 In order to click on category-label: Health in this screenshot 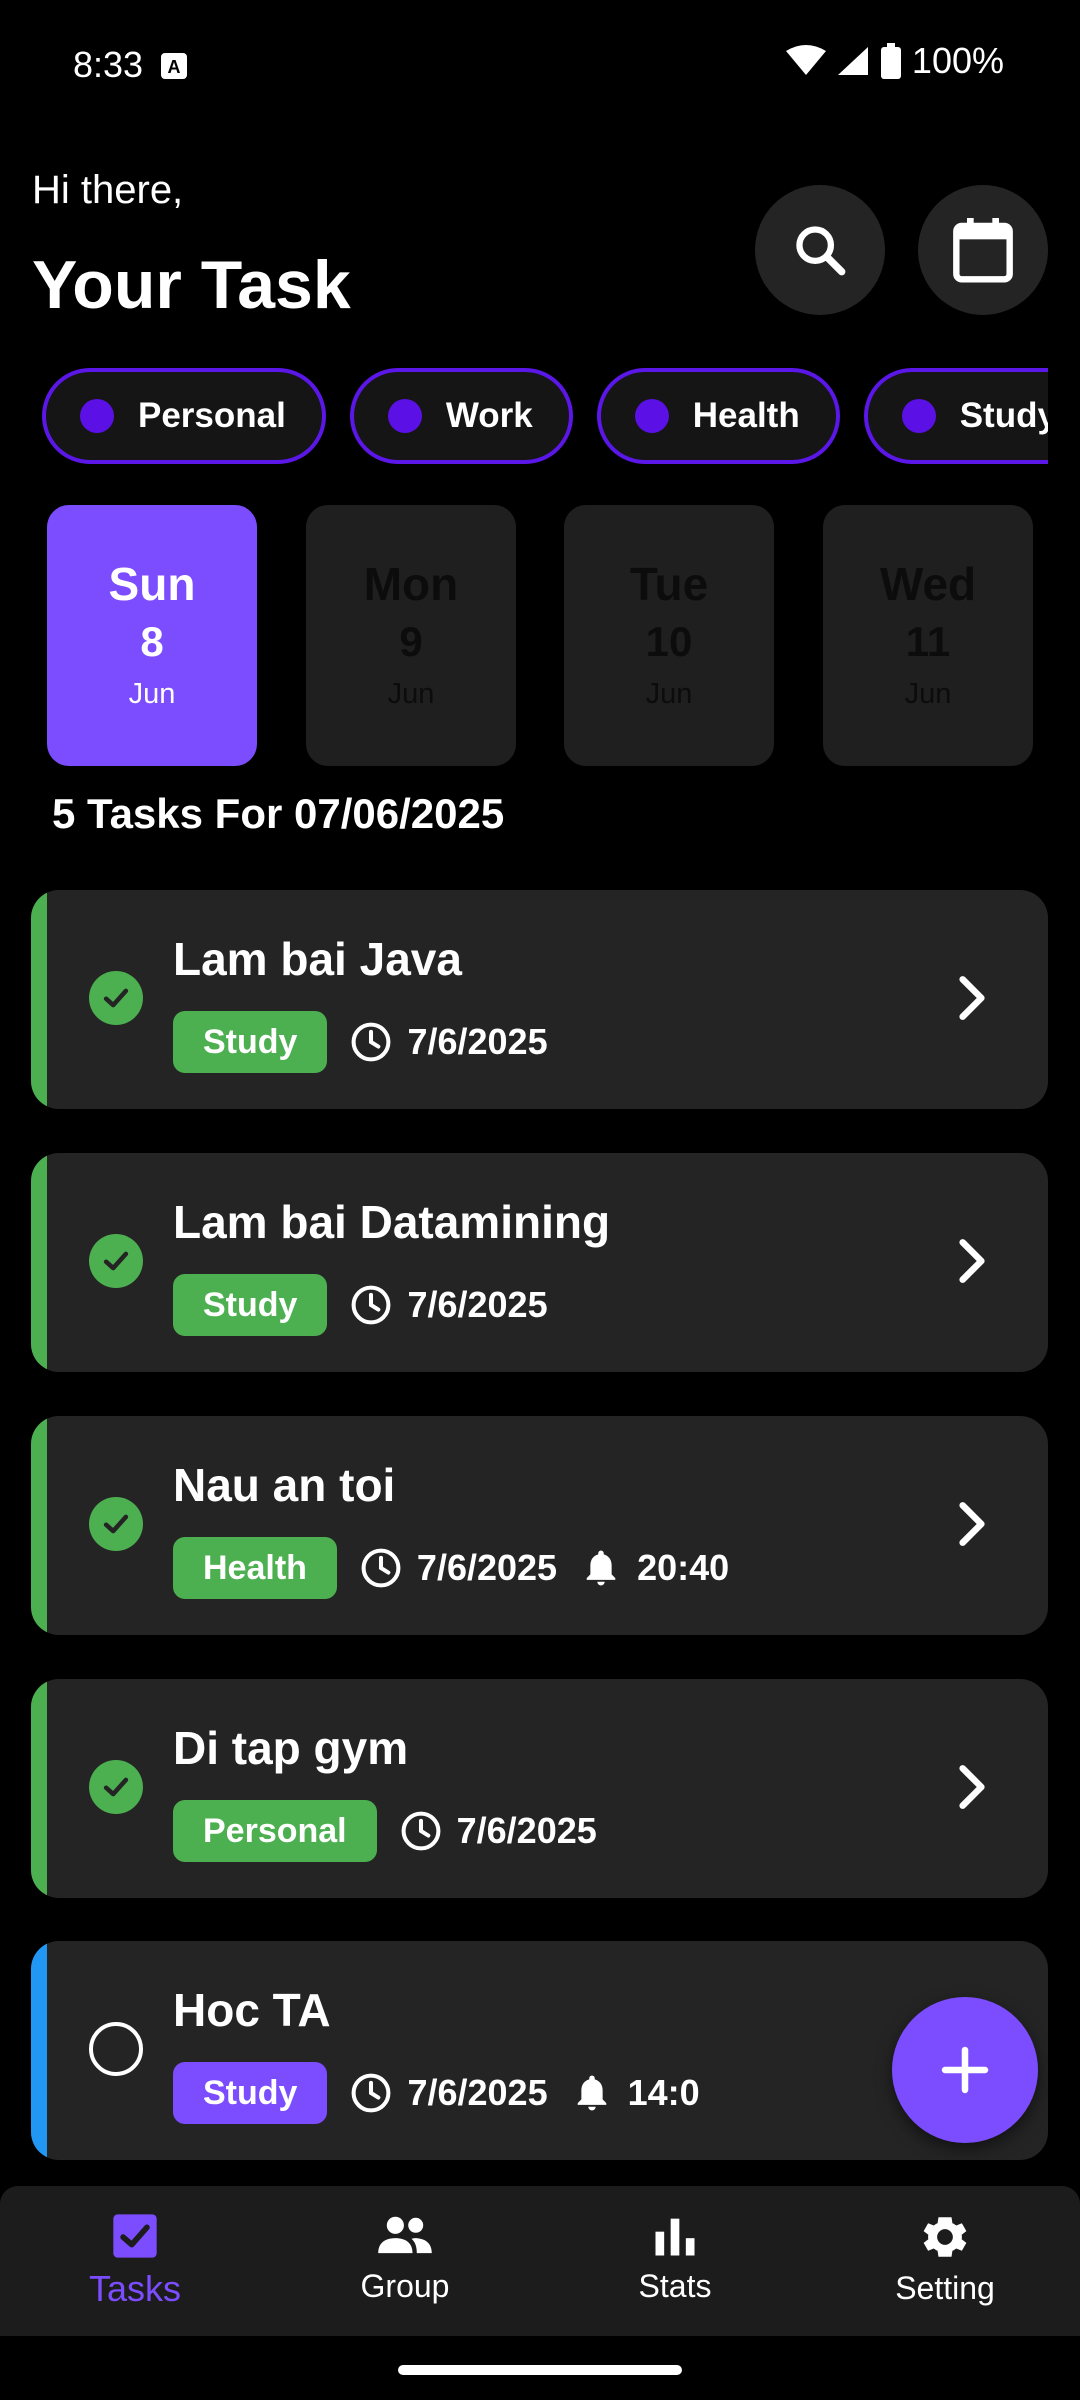, I will do `click(746, 415)`.